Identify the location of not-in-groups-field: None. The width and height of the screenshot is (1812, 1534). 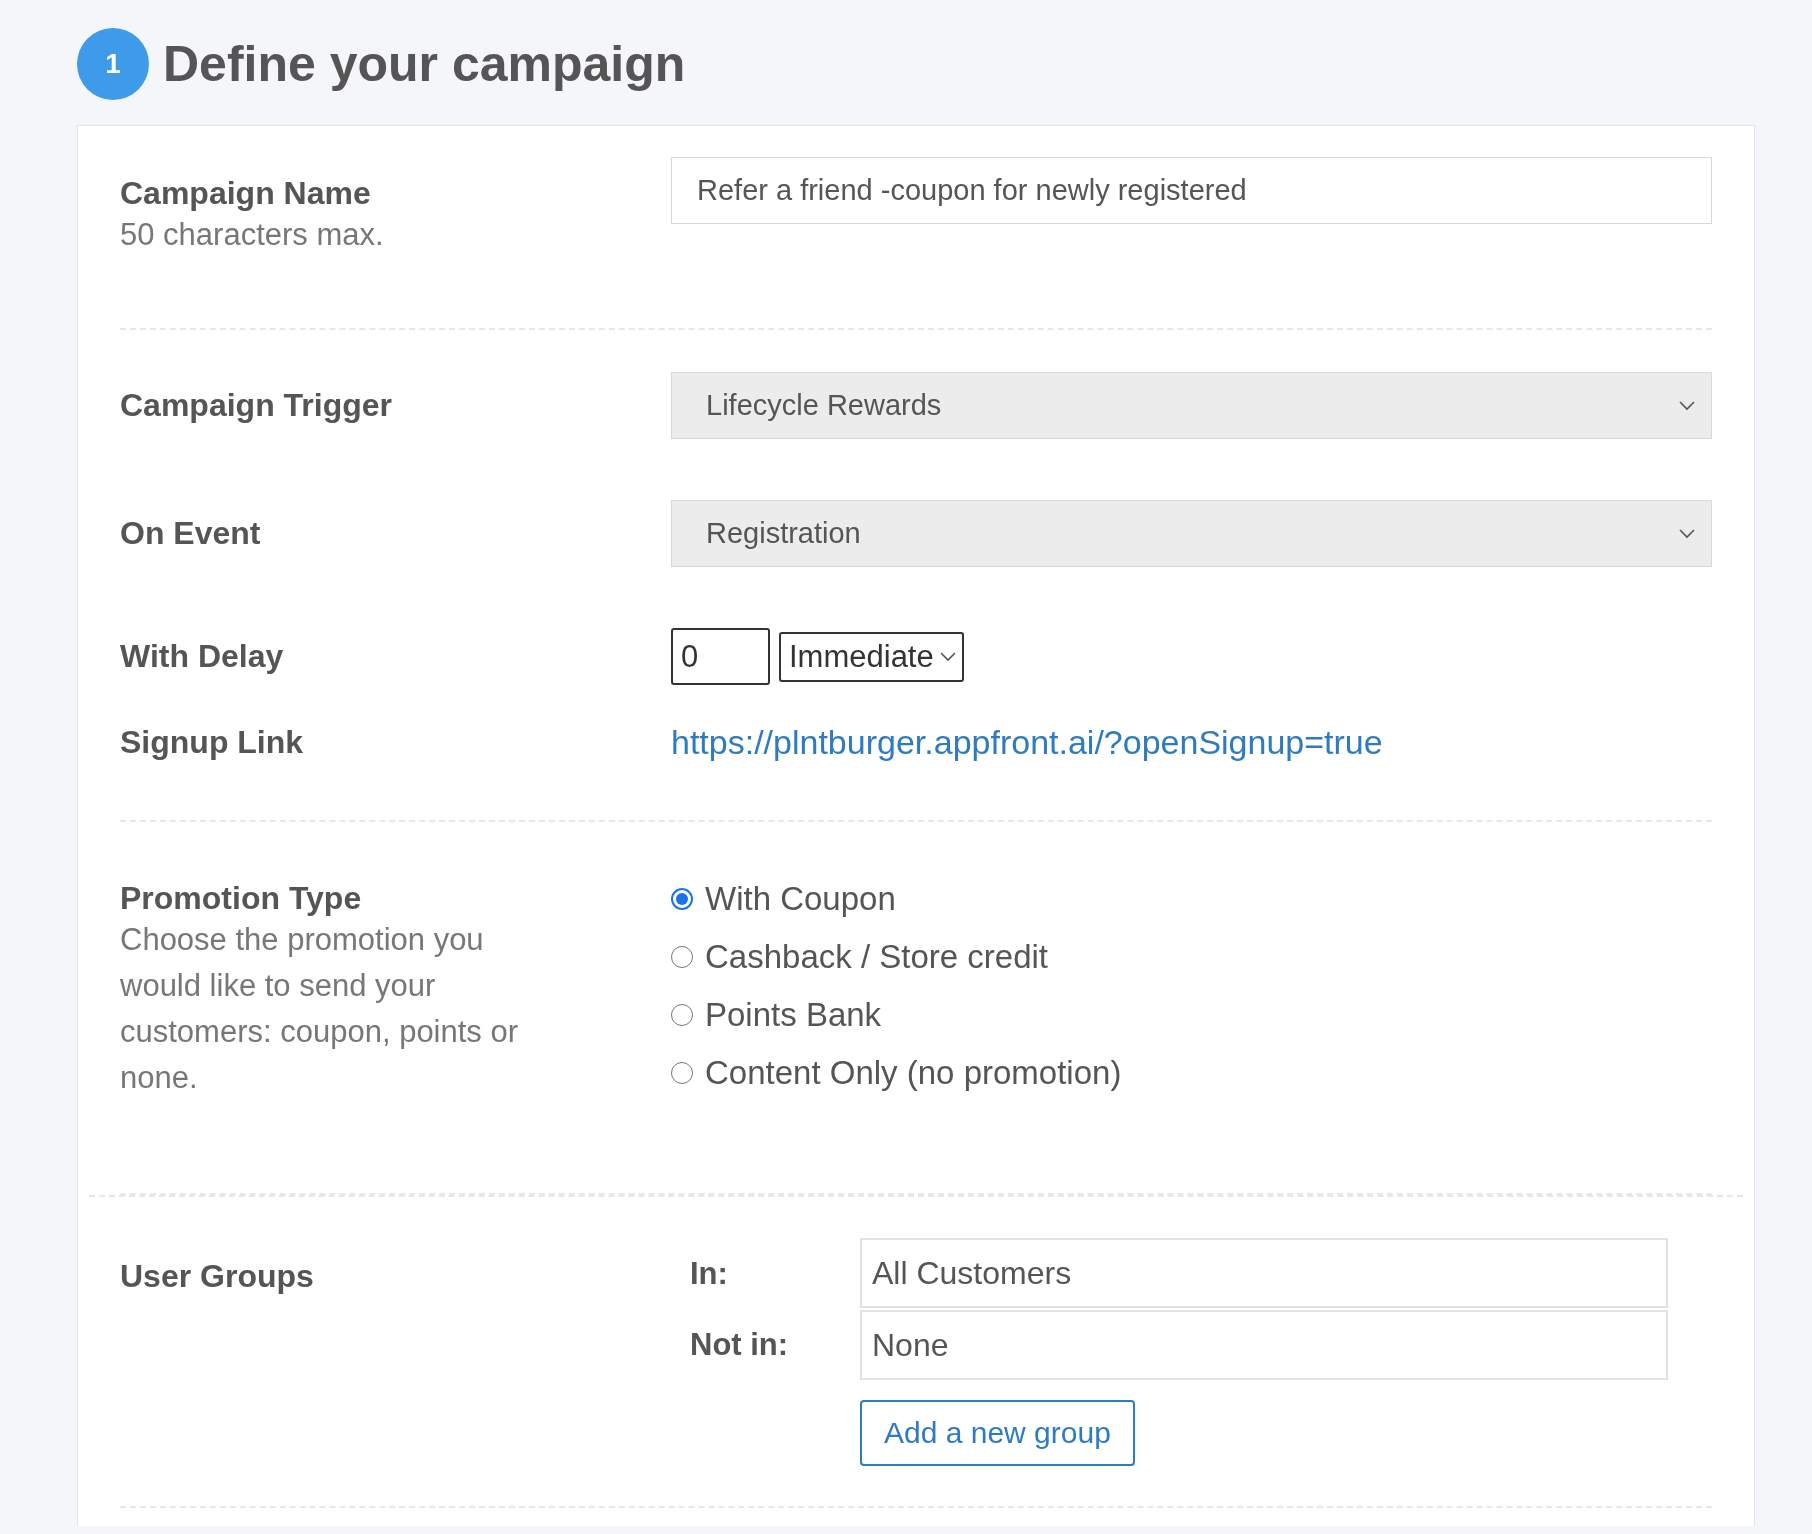
(1264, 1345).